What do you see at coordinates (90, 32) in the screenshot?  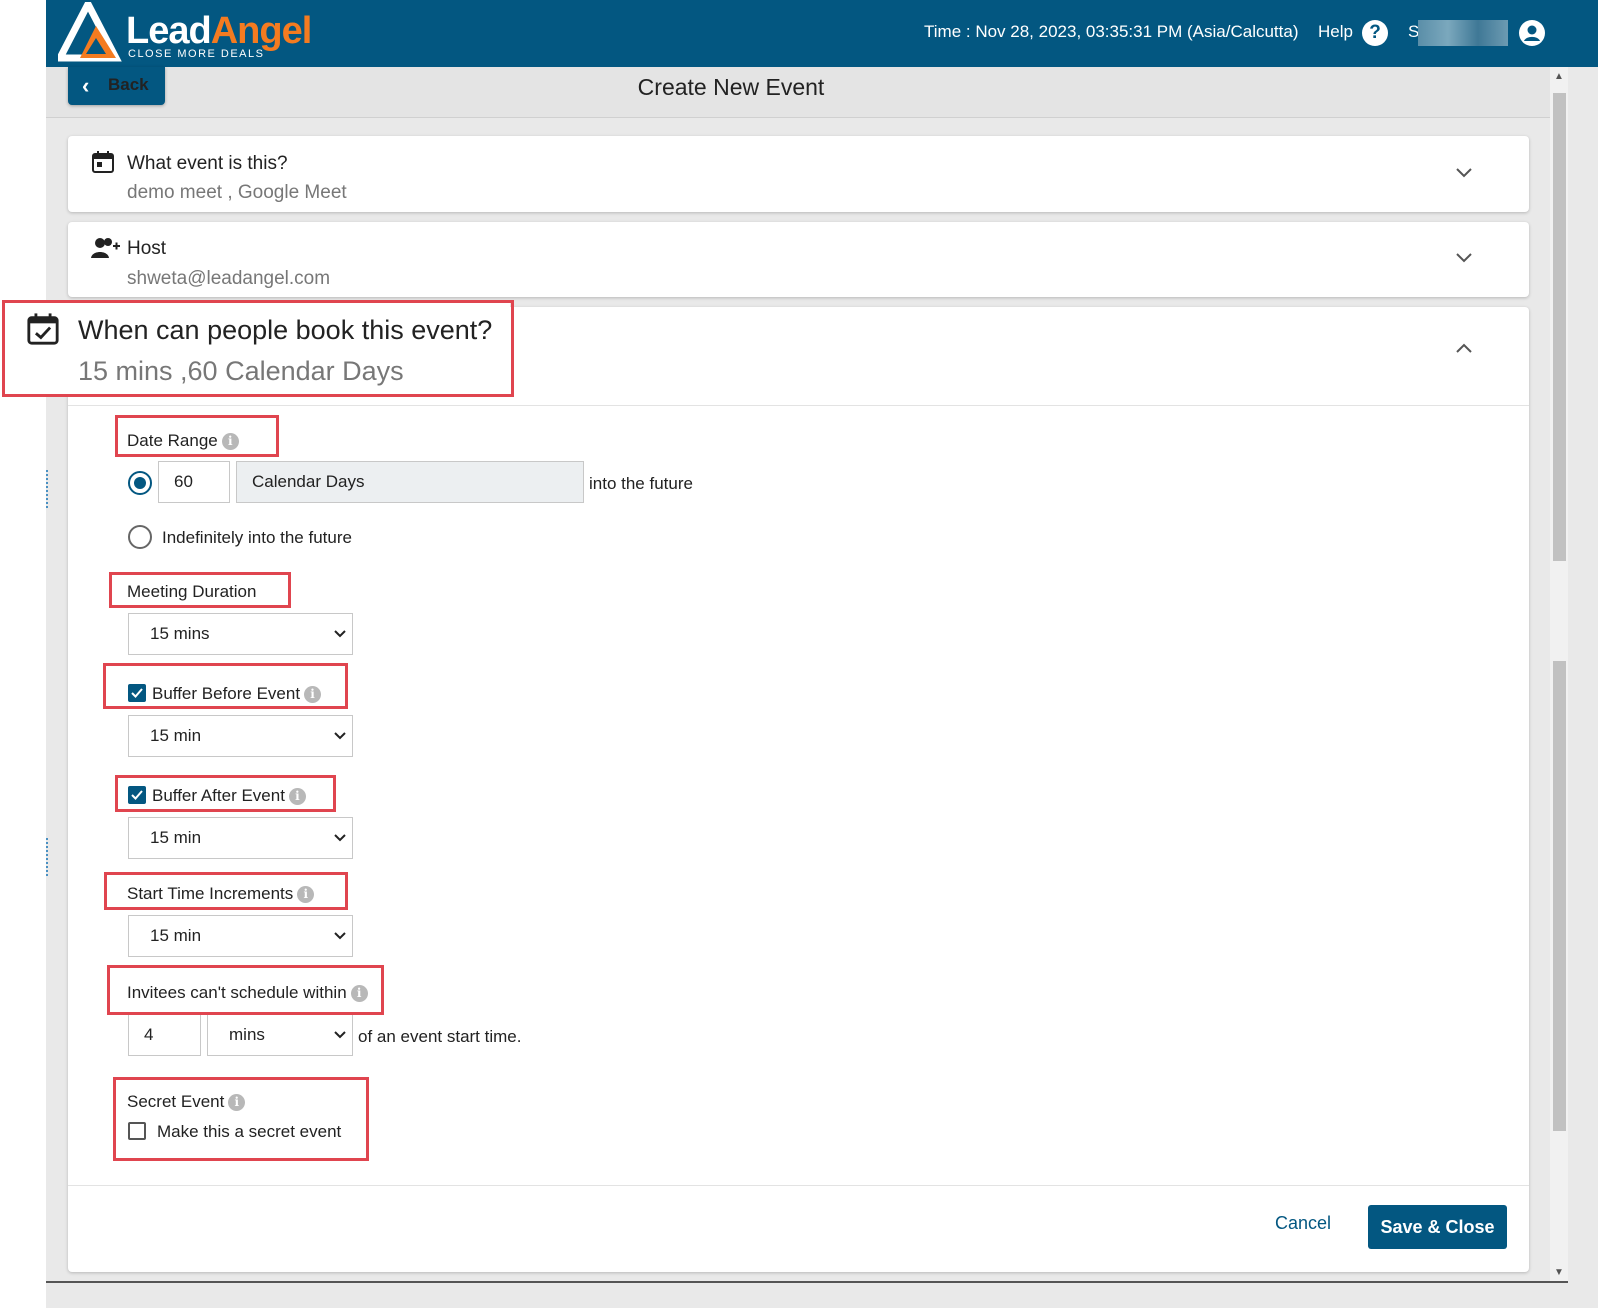 I see `logo-mark-icon` at bounding box center [90, 32].